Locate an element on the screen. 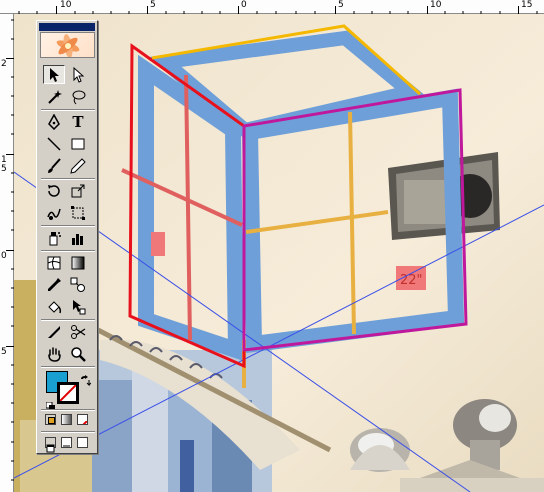 The width and height of the screenshot is (544, 492). blend-tool is located at coordinates (78, 284).